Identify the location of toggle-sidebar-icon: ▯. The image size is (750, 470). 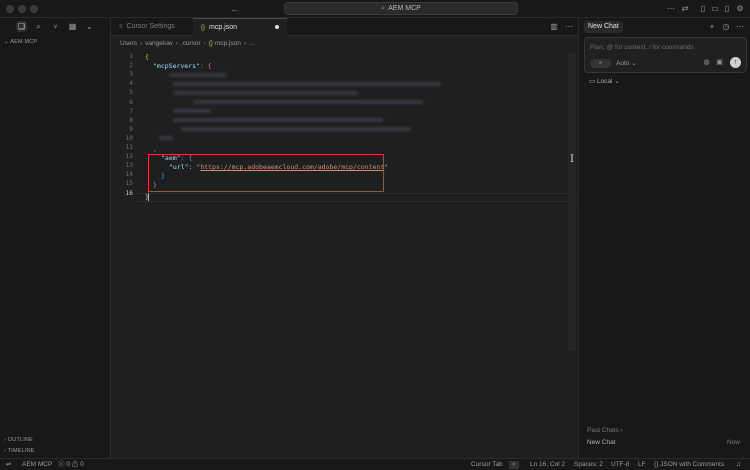
(703, 8).